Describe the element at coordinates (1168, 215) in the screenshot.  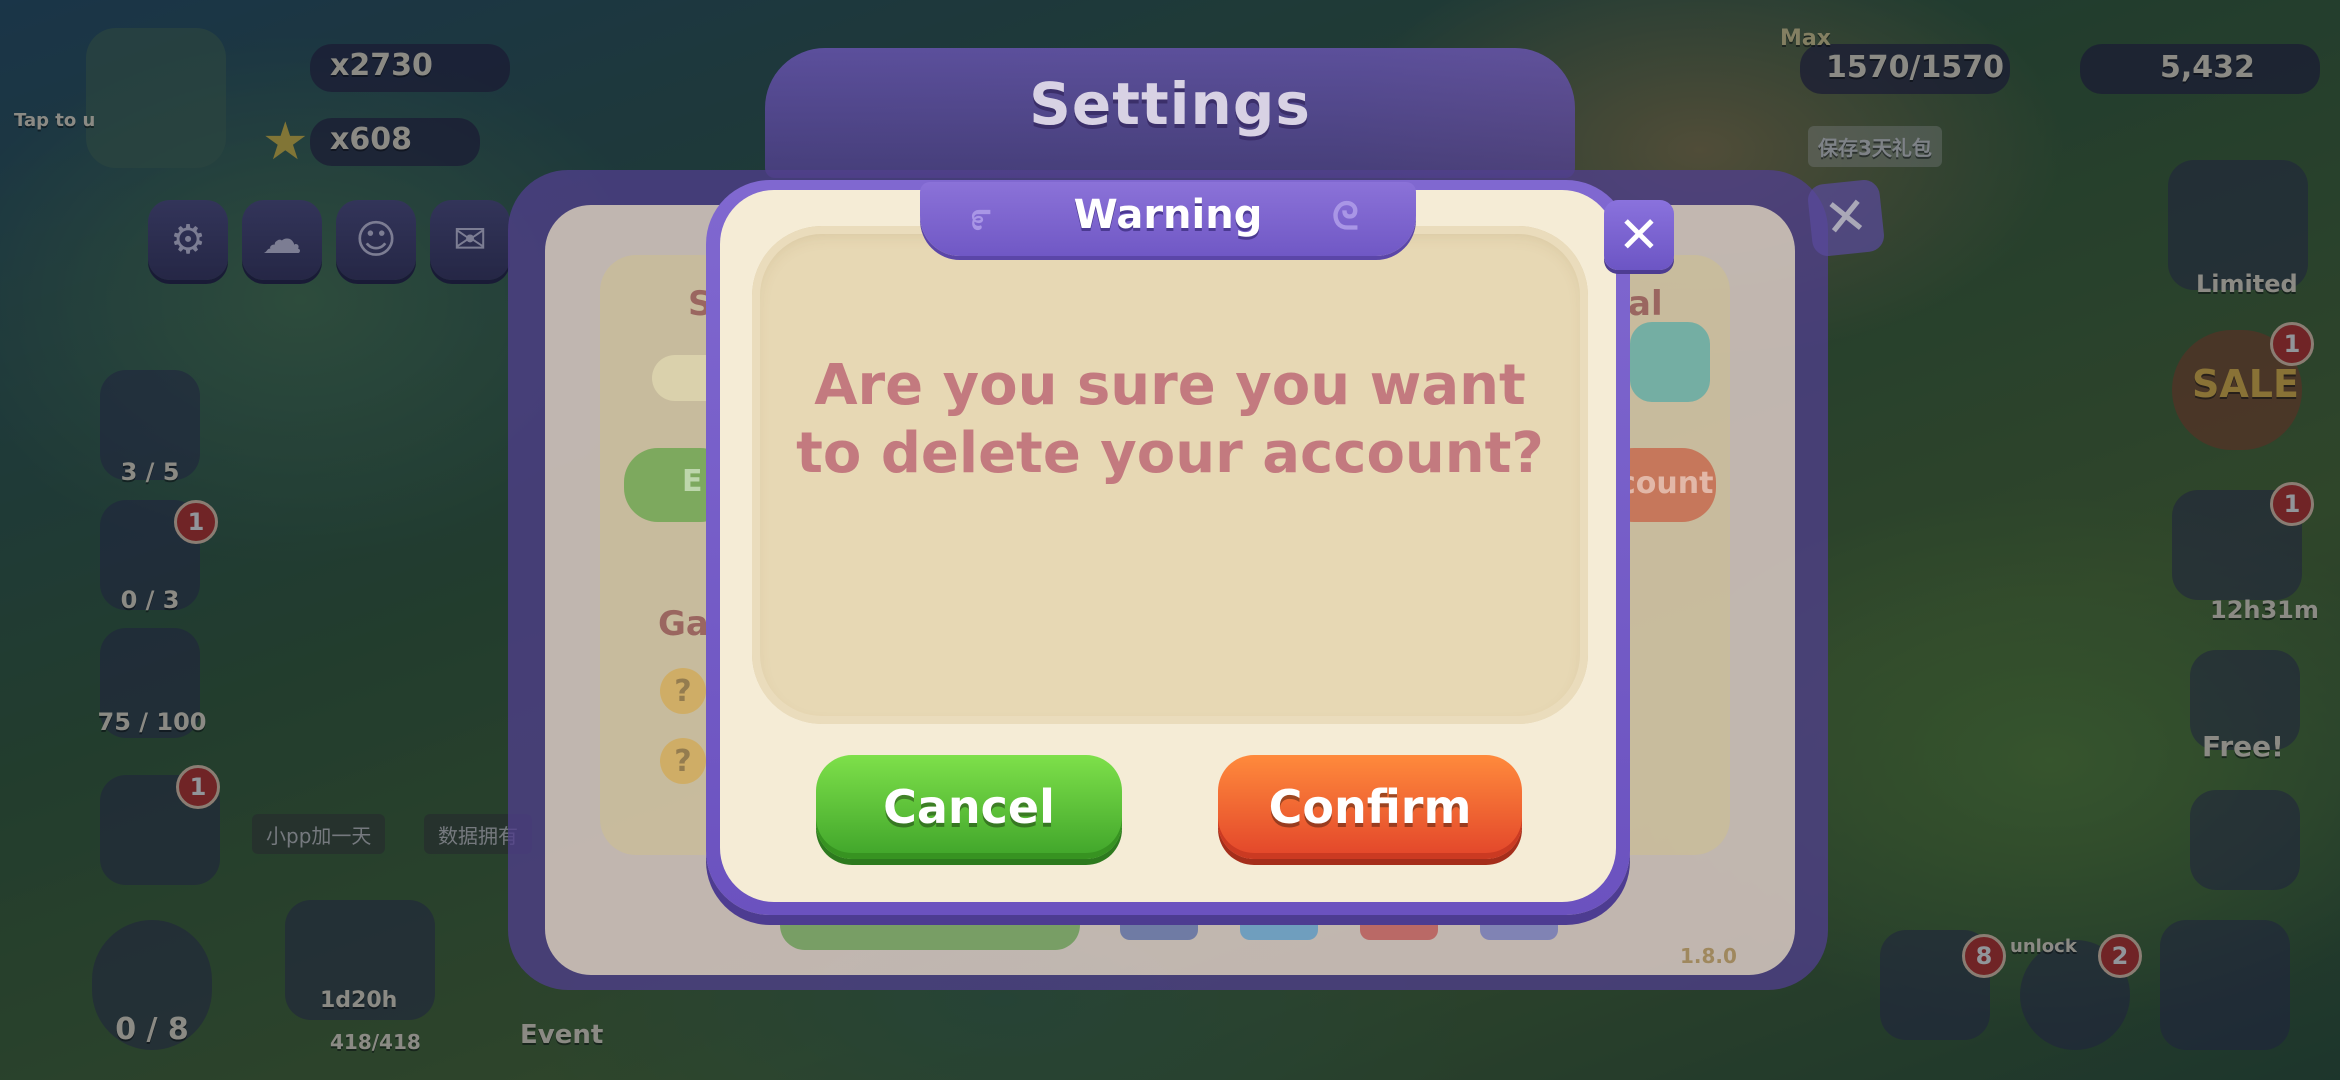
I see `warning-title: Warning` at that location.